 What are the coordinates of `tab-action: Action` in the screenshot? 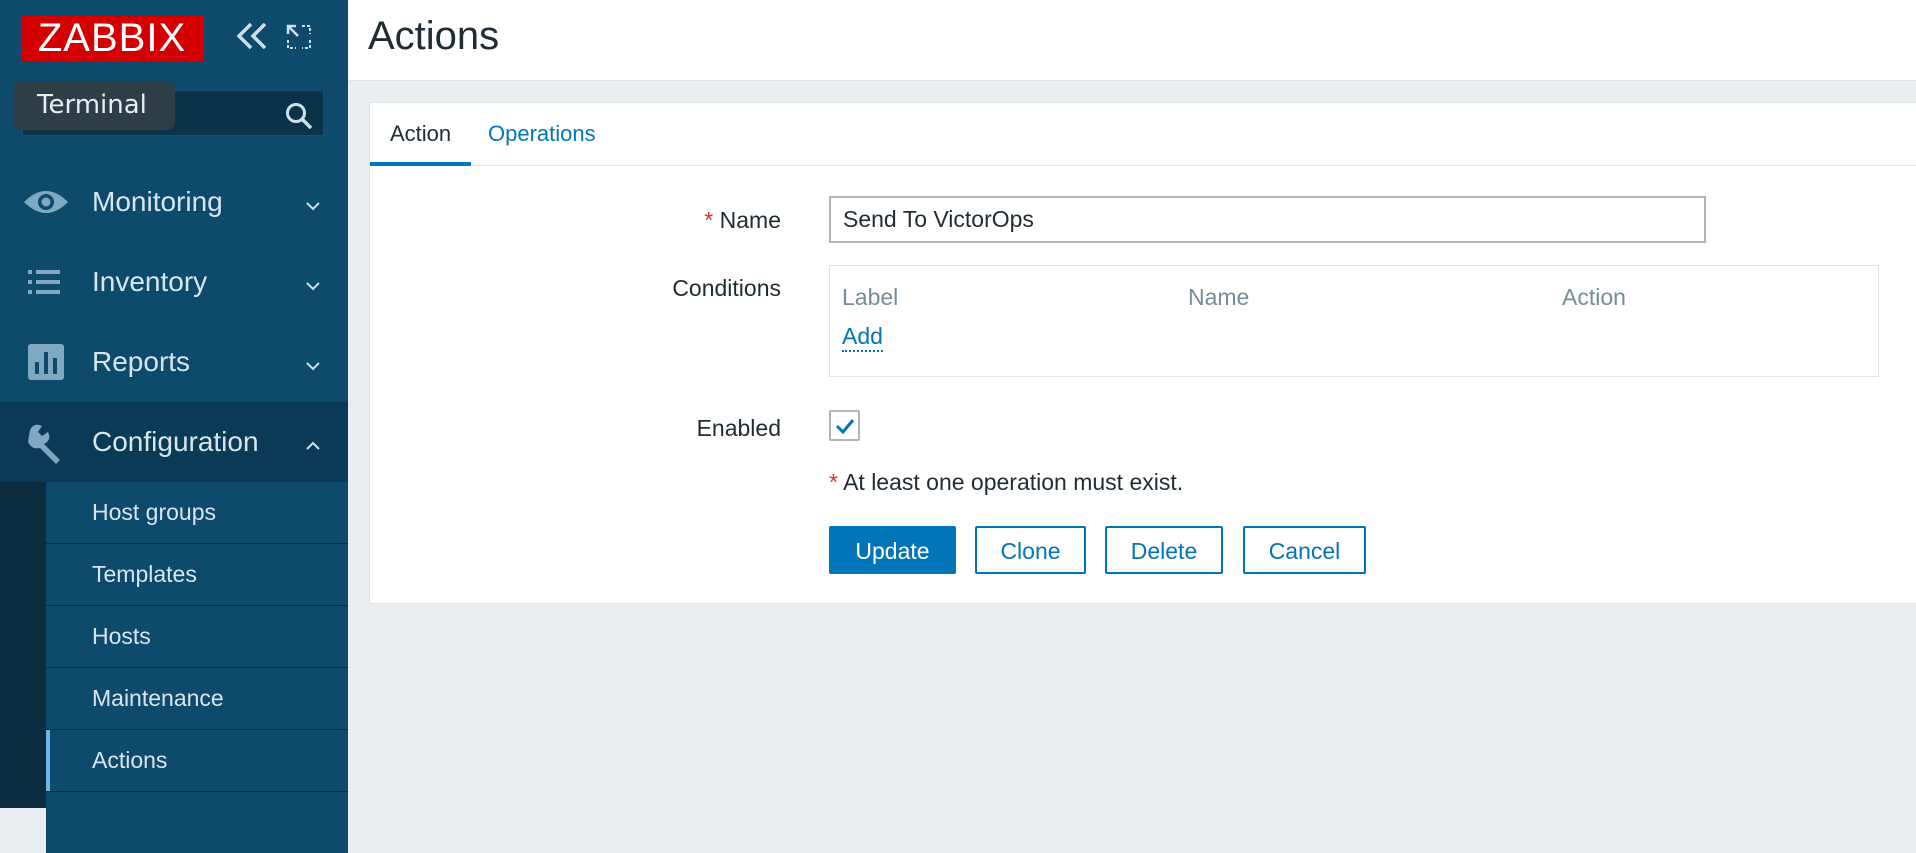 It's located at (421, 134).